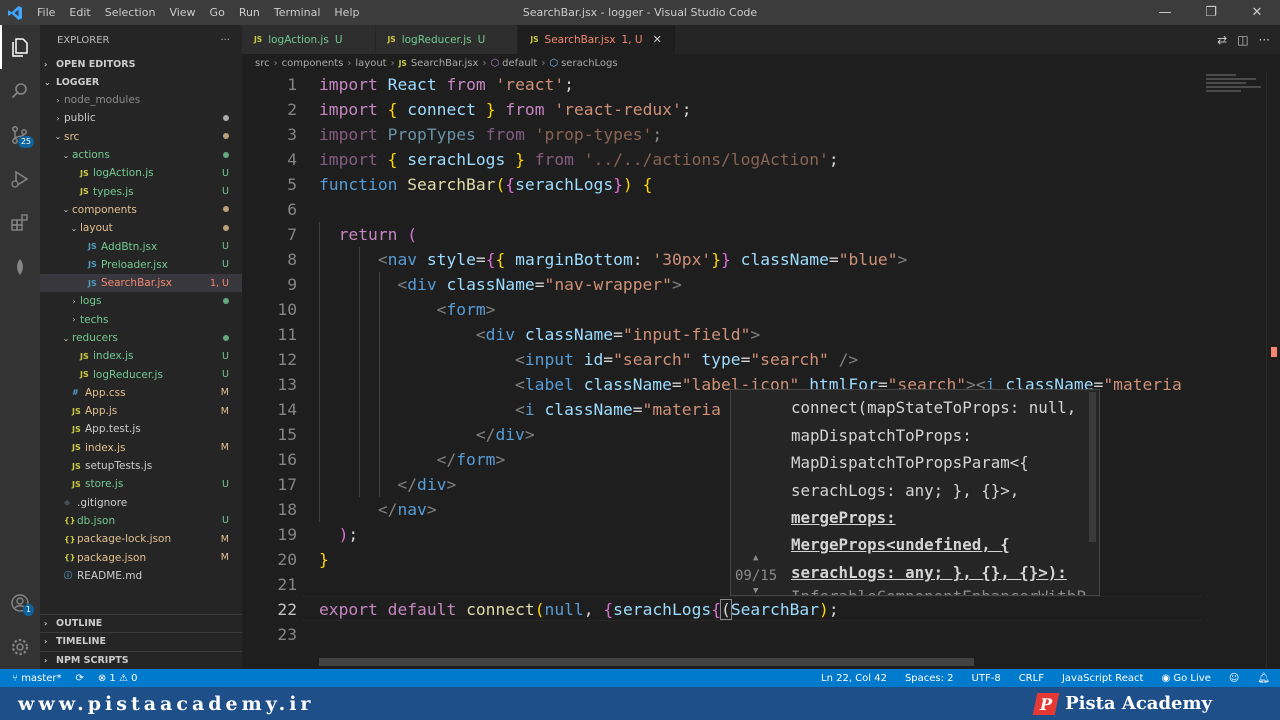 The height and width of the screenshot is (720, 1280). I want to click on accounts-icon: 1, so click(20, 603).